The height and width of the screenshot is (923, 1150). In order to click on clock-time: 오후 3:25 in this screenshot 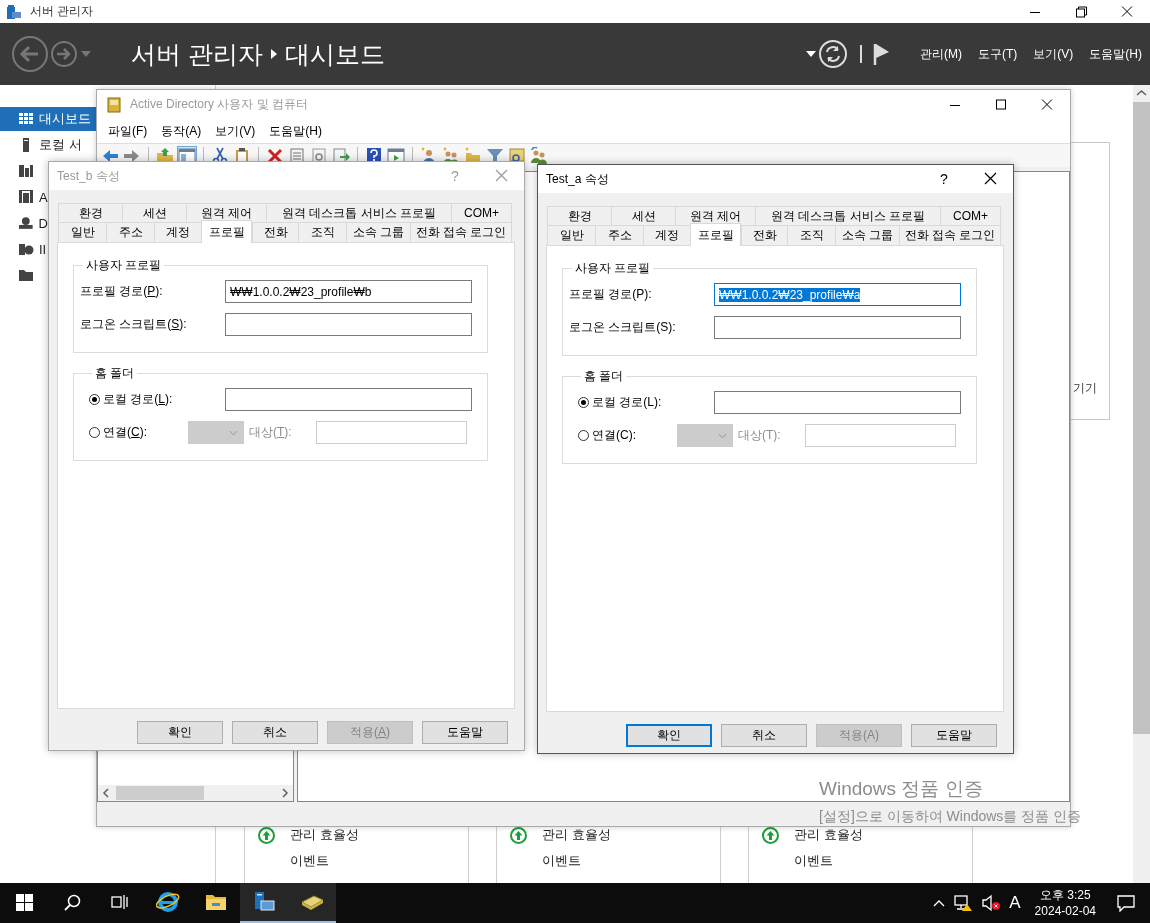, I will do `click(1065, 895)`.